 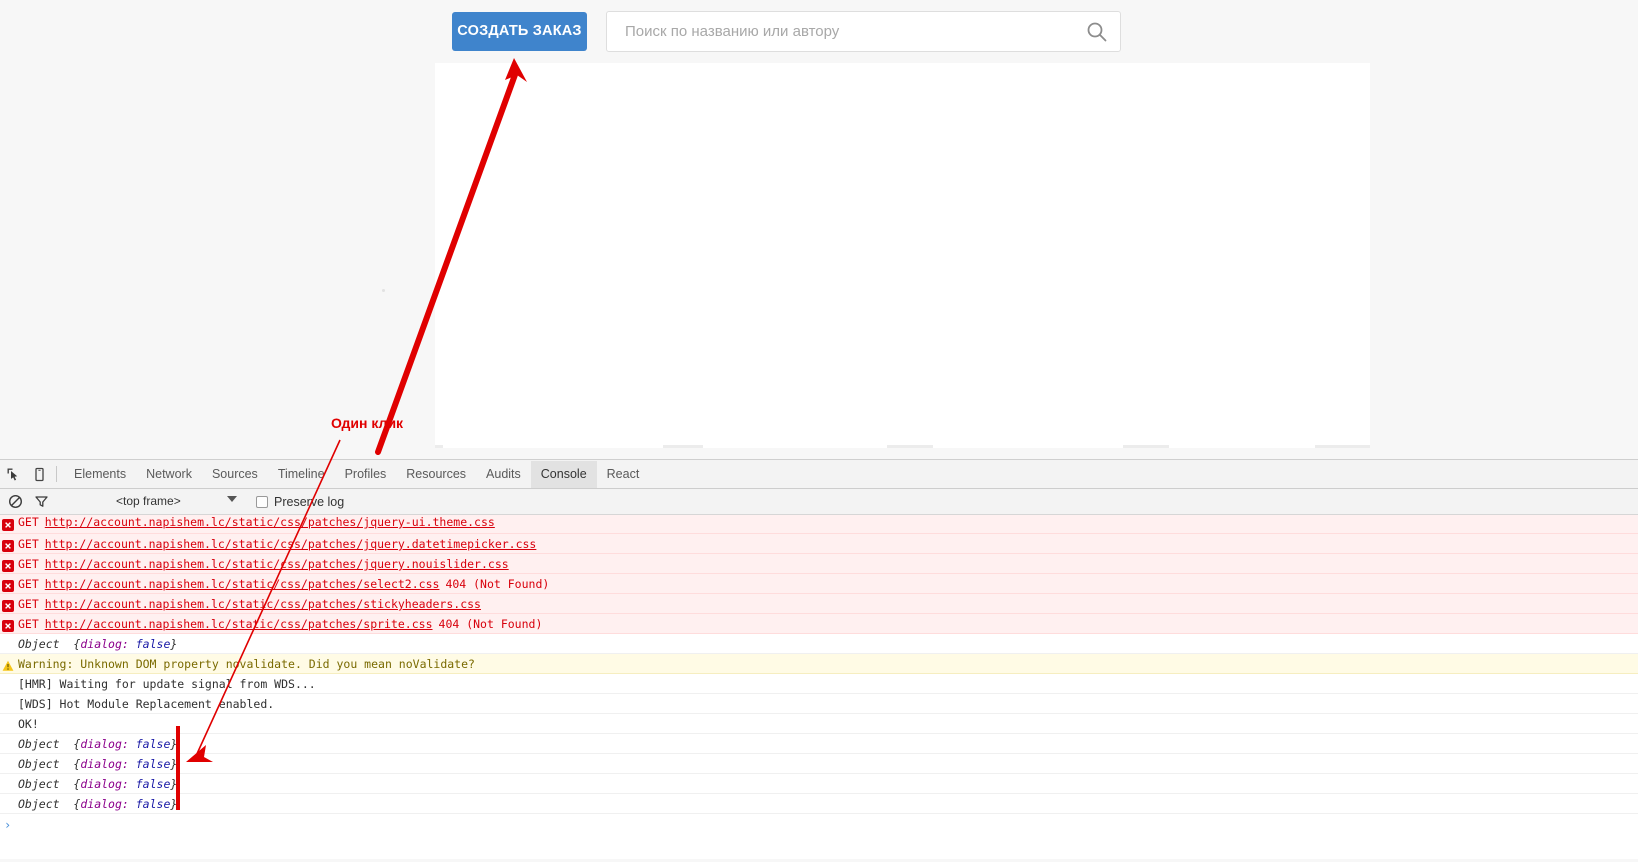 I want to click on tab-network: Network, so click(x=169, y=474).